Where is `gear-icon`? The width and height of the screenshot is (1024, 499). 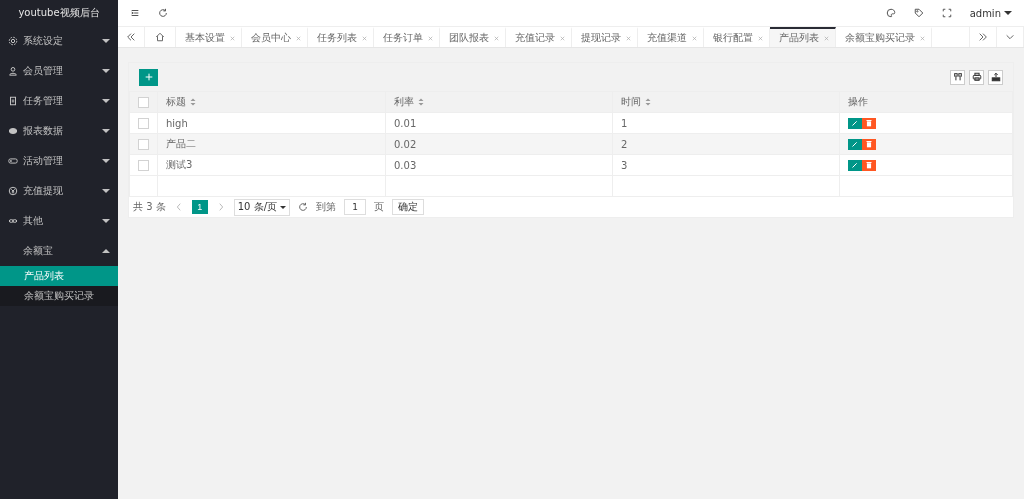 gear-icon is located at coordinates (13, 41).